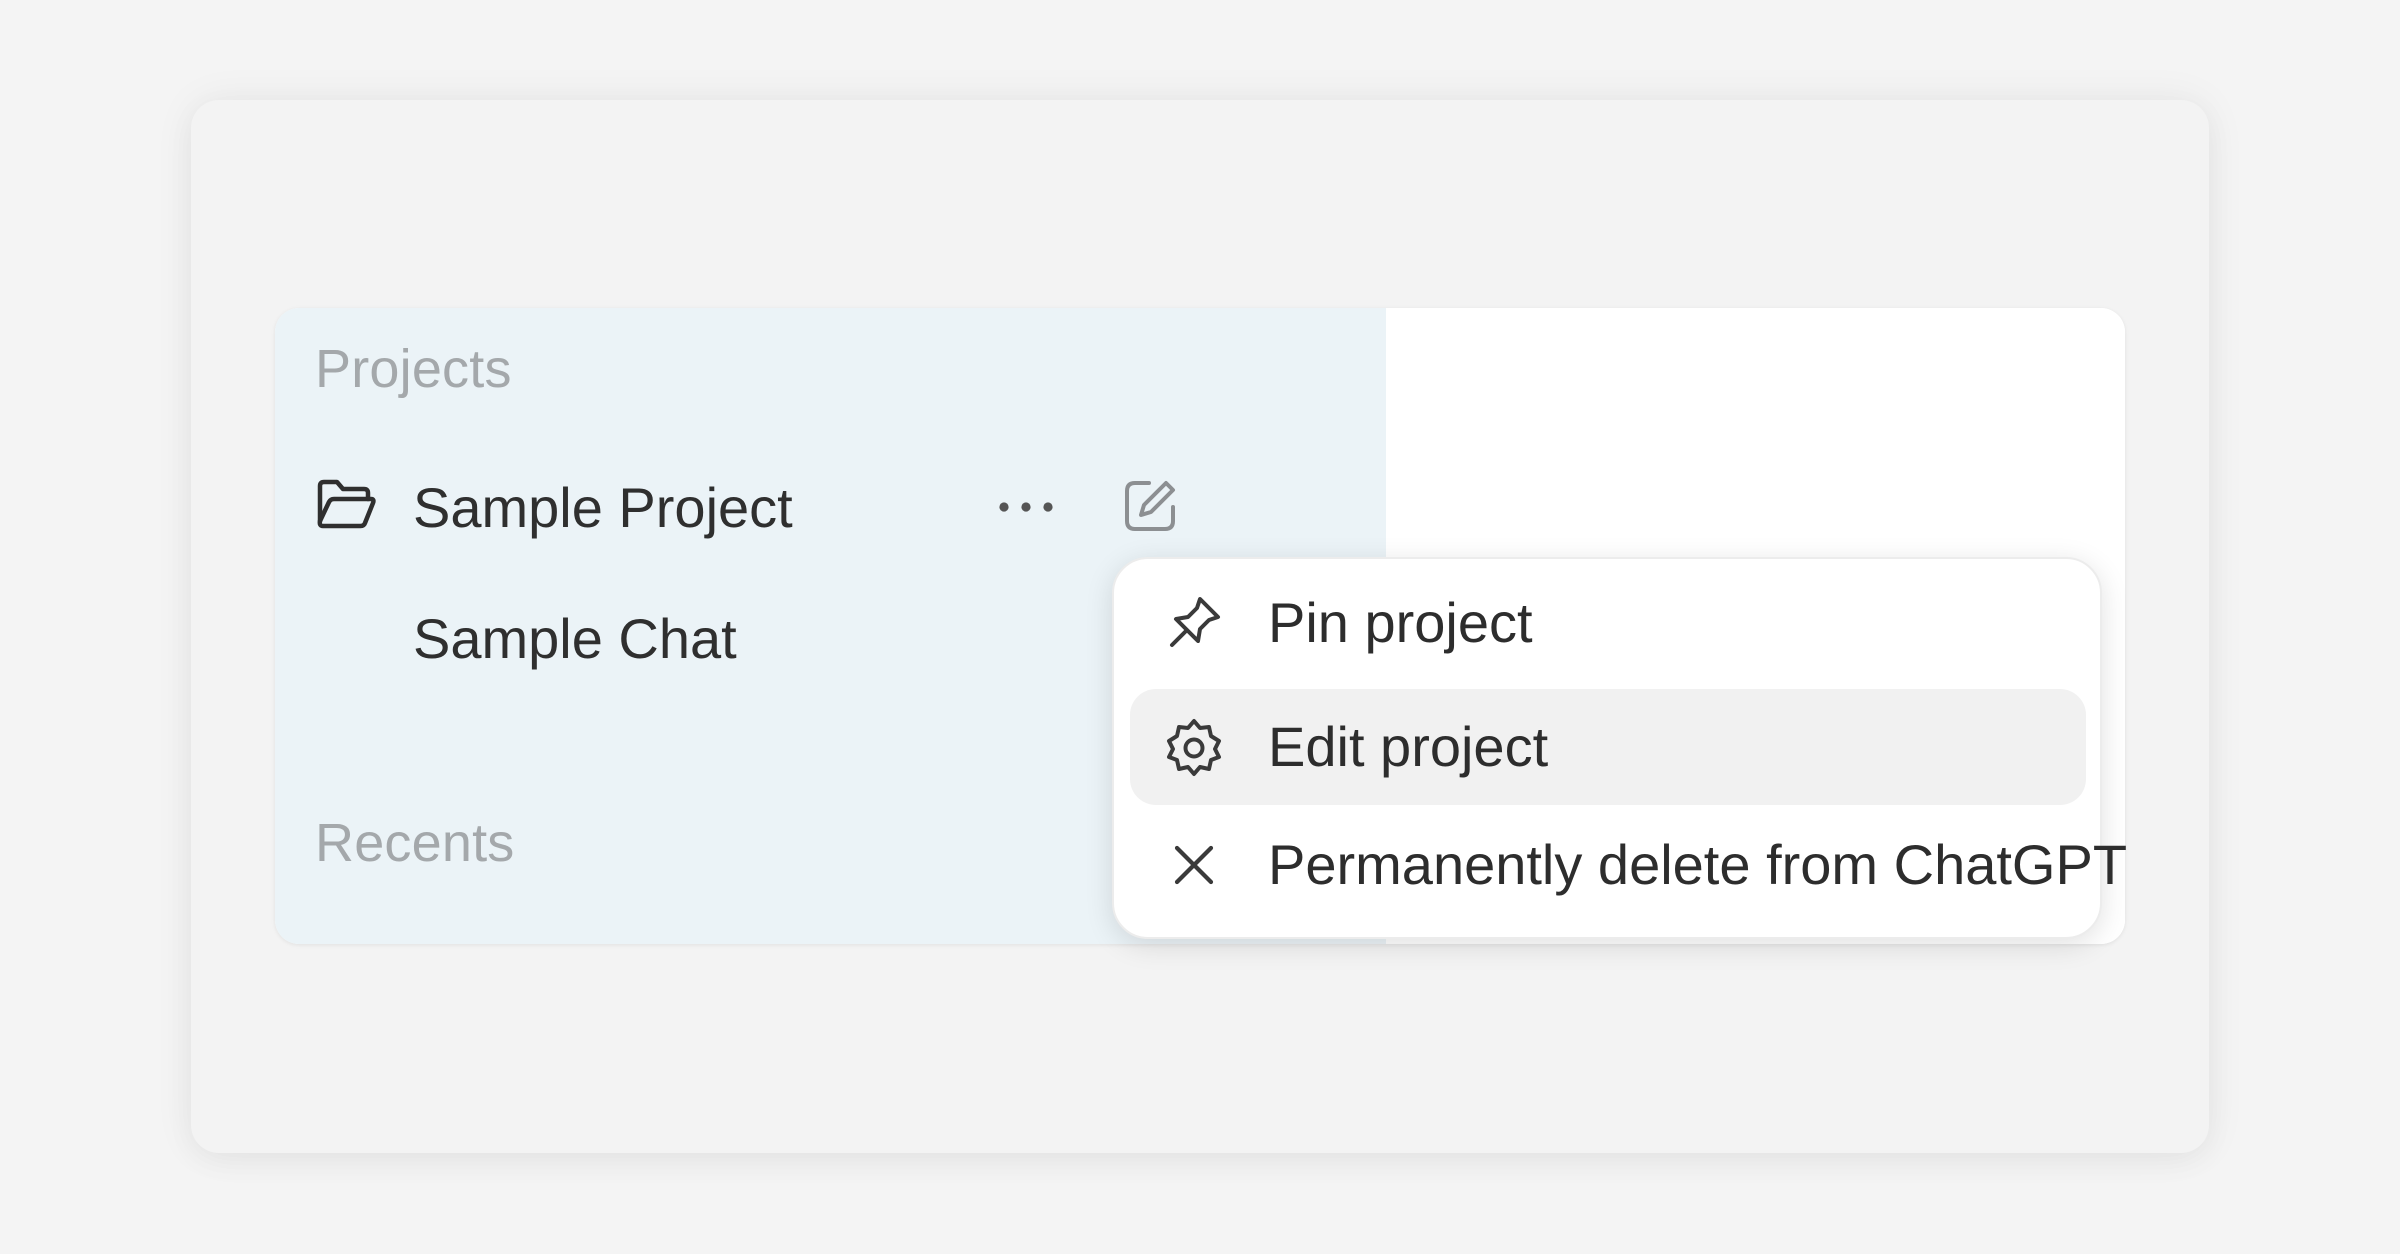 This screenshot has width=2400, height=1254. Describe the element at coordinates (1608, 747) in the screenshot. I see `menu-item-edit-project: Edit project` at that location.